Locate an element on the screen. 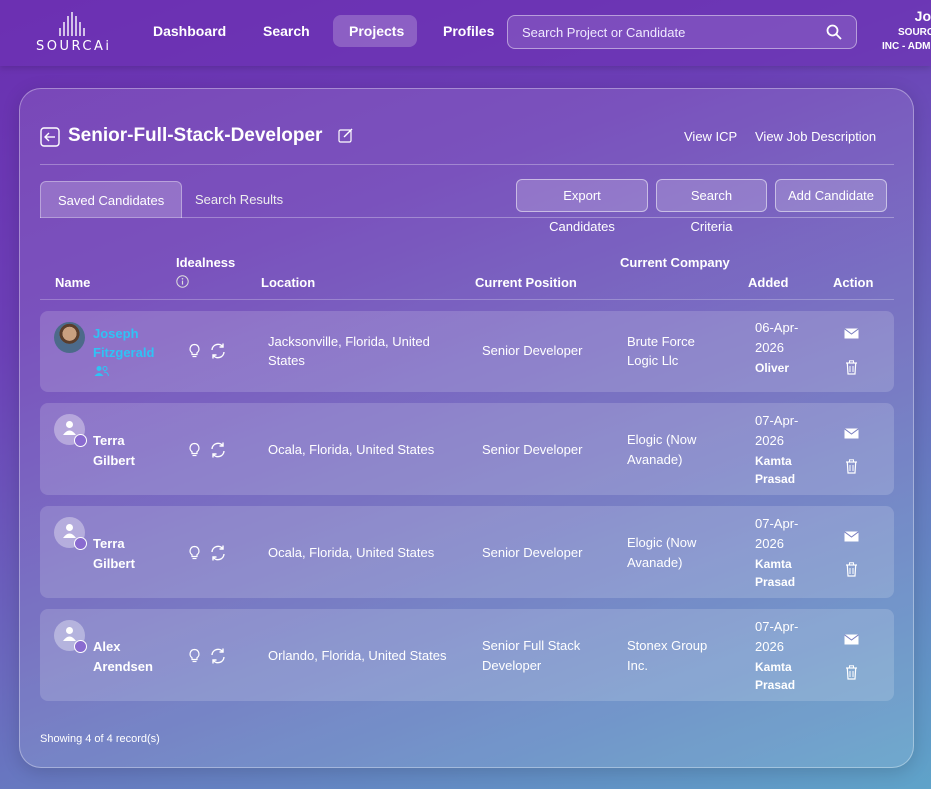 The image size is (931, 789). back-arrow-icon is located at coordinates (50, 137).